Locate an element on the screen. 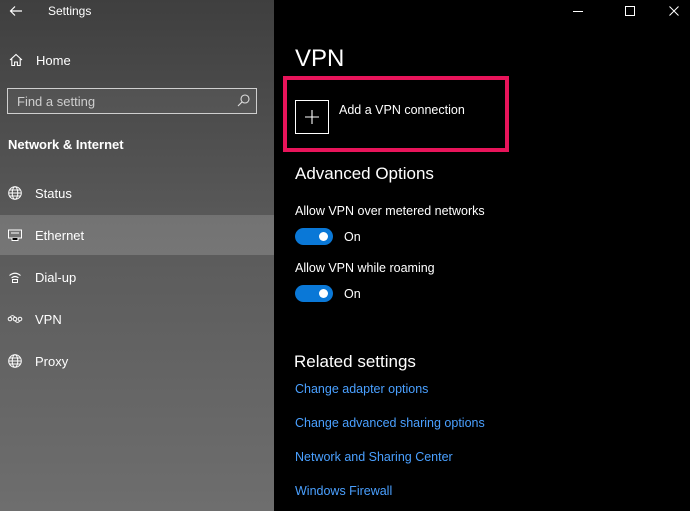 Image resolution: width=690 pixels, height=511 pixels. roaming-toggle is located at coordinates (314, 293).